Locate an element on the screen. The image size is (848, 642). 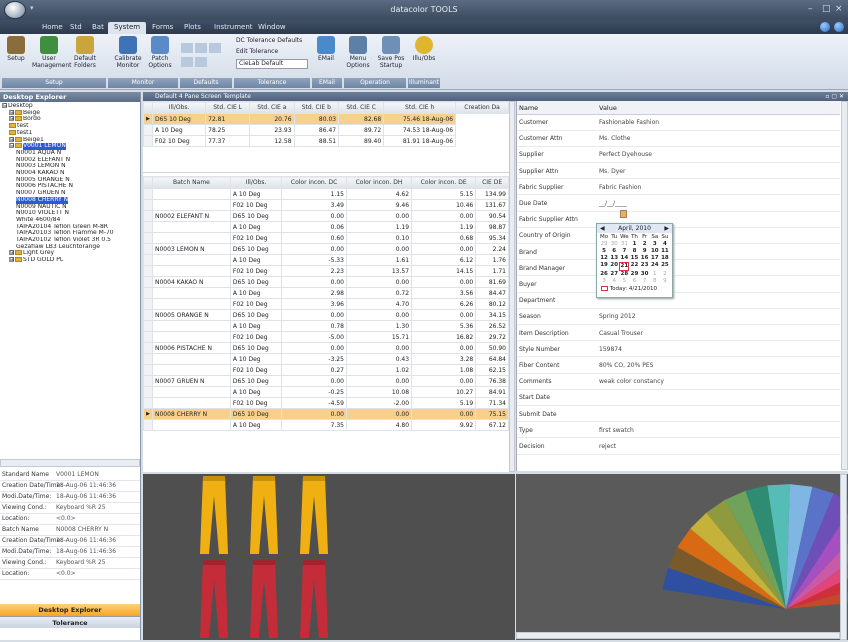
detail-row: Buyer is located at coordinates (678, 285).